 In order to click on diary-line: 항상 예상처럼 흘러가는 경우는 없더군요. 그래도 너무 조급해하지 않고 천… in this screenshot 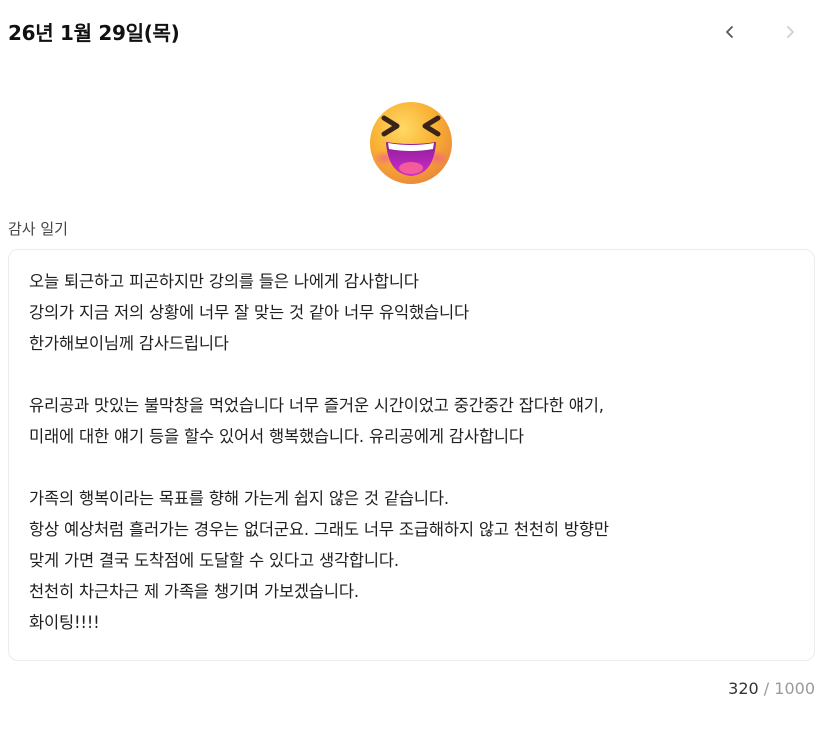, I will do `click(319, 529)`.